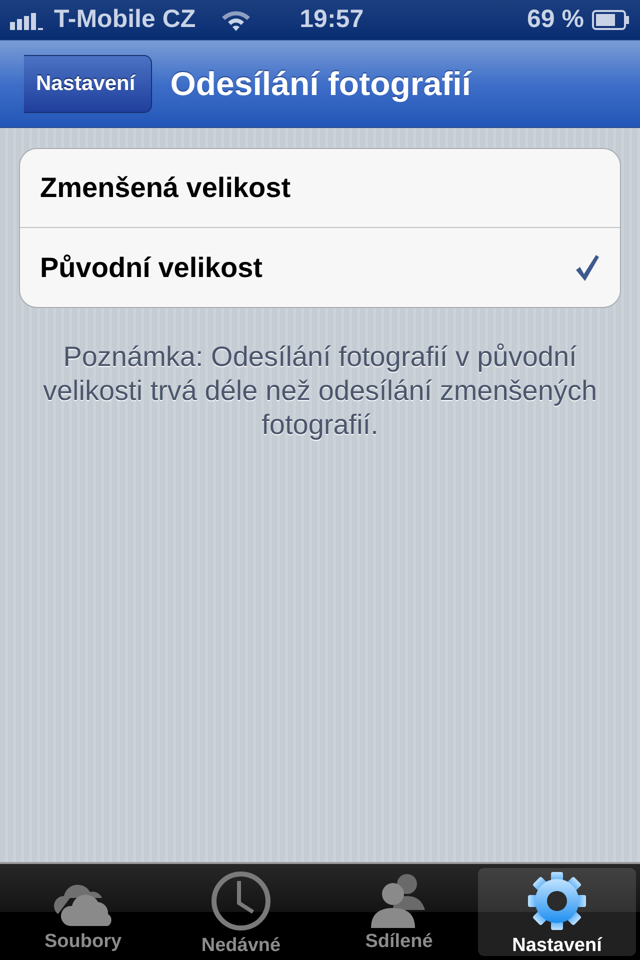 Image resolution: width=640 pixels, height=960 pixels. What do you see at coordinates (125, 20) in the screenshot?
I see `carrier-name: T-Mobile CZ` at bounding box center [125, 20].